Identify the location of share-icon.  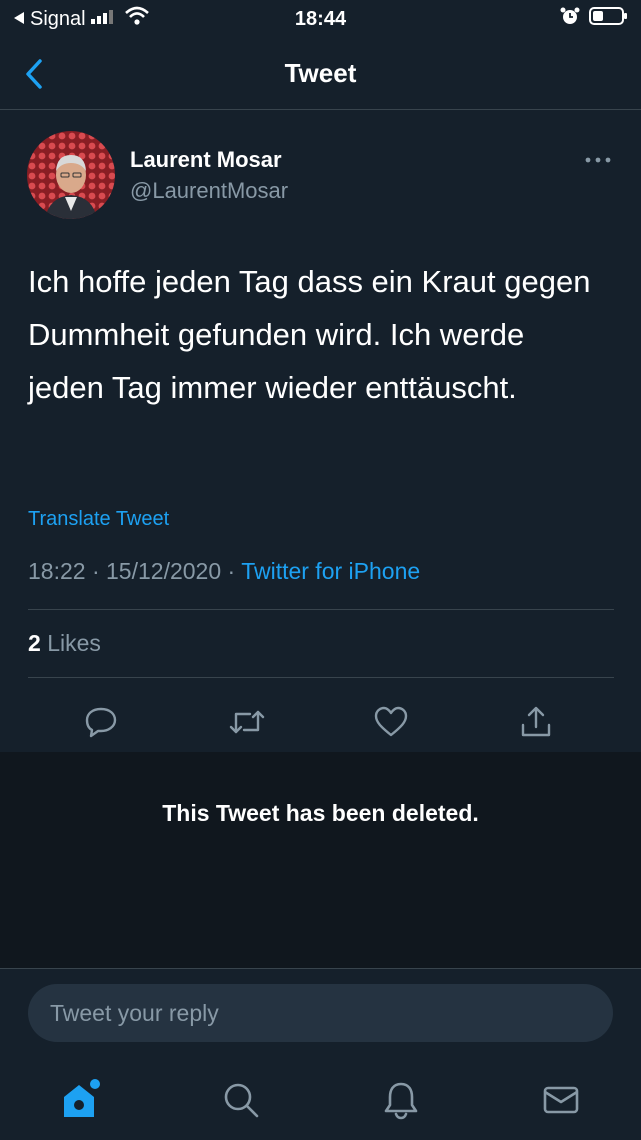
(536, 721).